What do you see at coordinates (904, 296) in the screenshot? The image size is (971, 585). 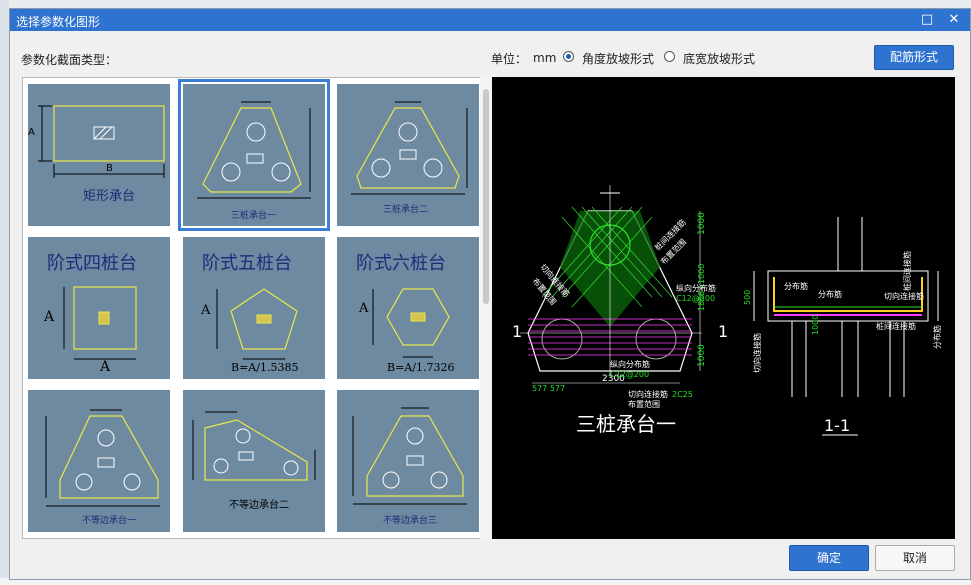 I see `note-14: 切向连接筋` at bounding box center [904, 296].